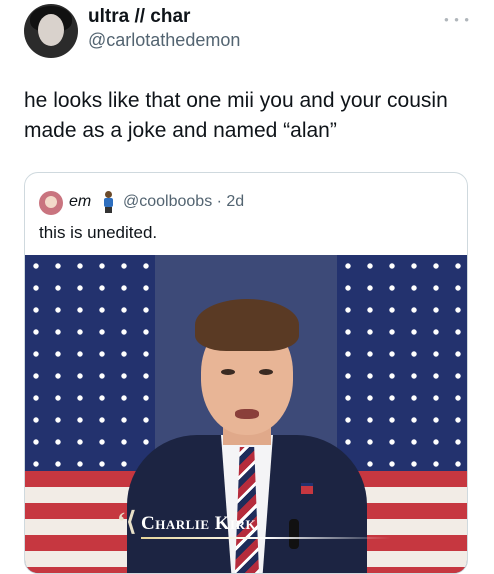  I want to click on user-handle: @carlotathedemon, so click(164, 40).